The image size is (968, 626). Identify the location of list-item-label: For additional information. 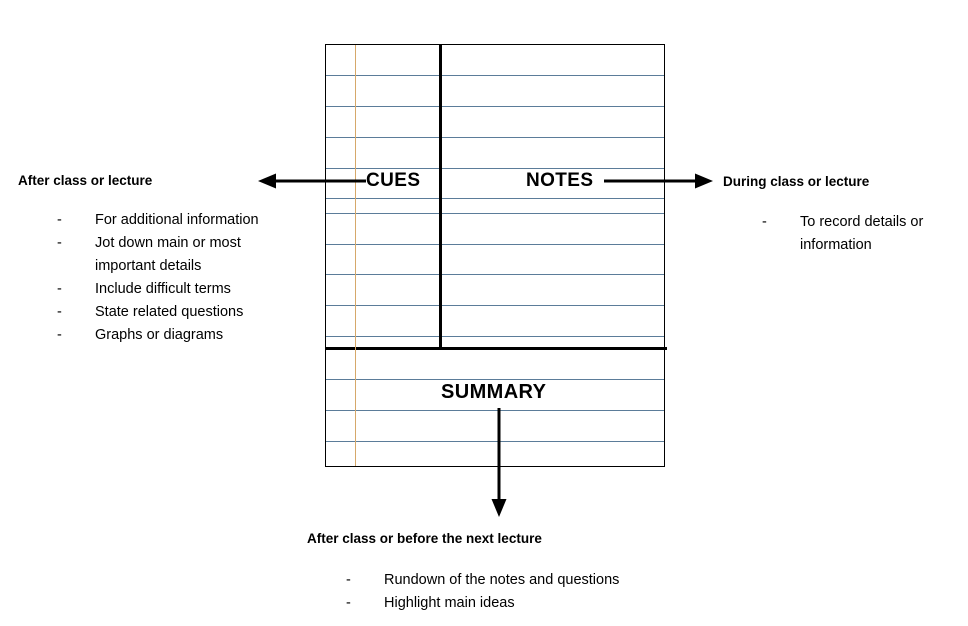
(177, 220).